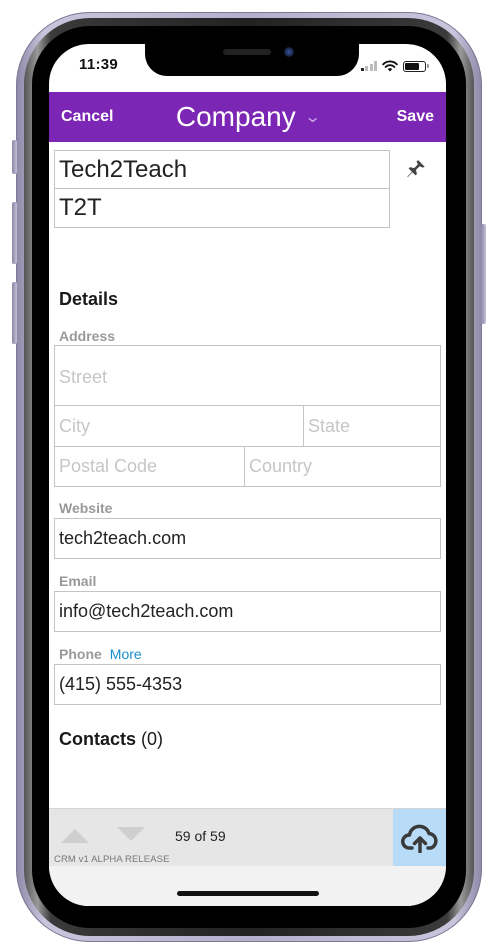  What do you see at coordinates (89, 299) in the screenshot?
I see `details-heading: Details` at bounding box center [89, 299].